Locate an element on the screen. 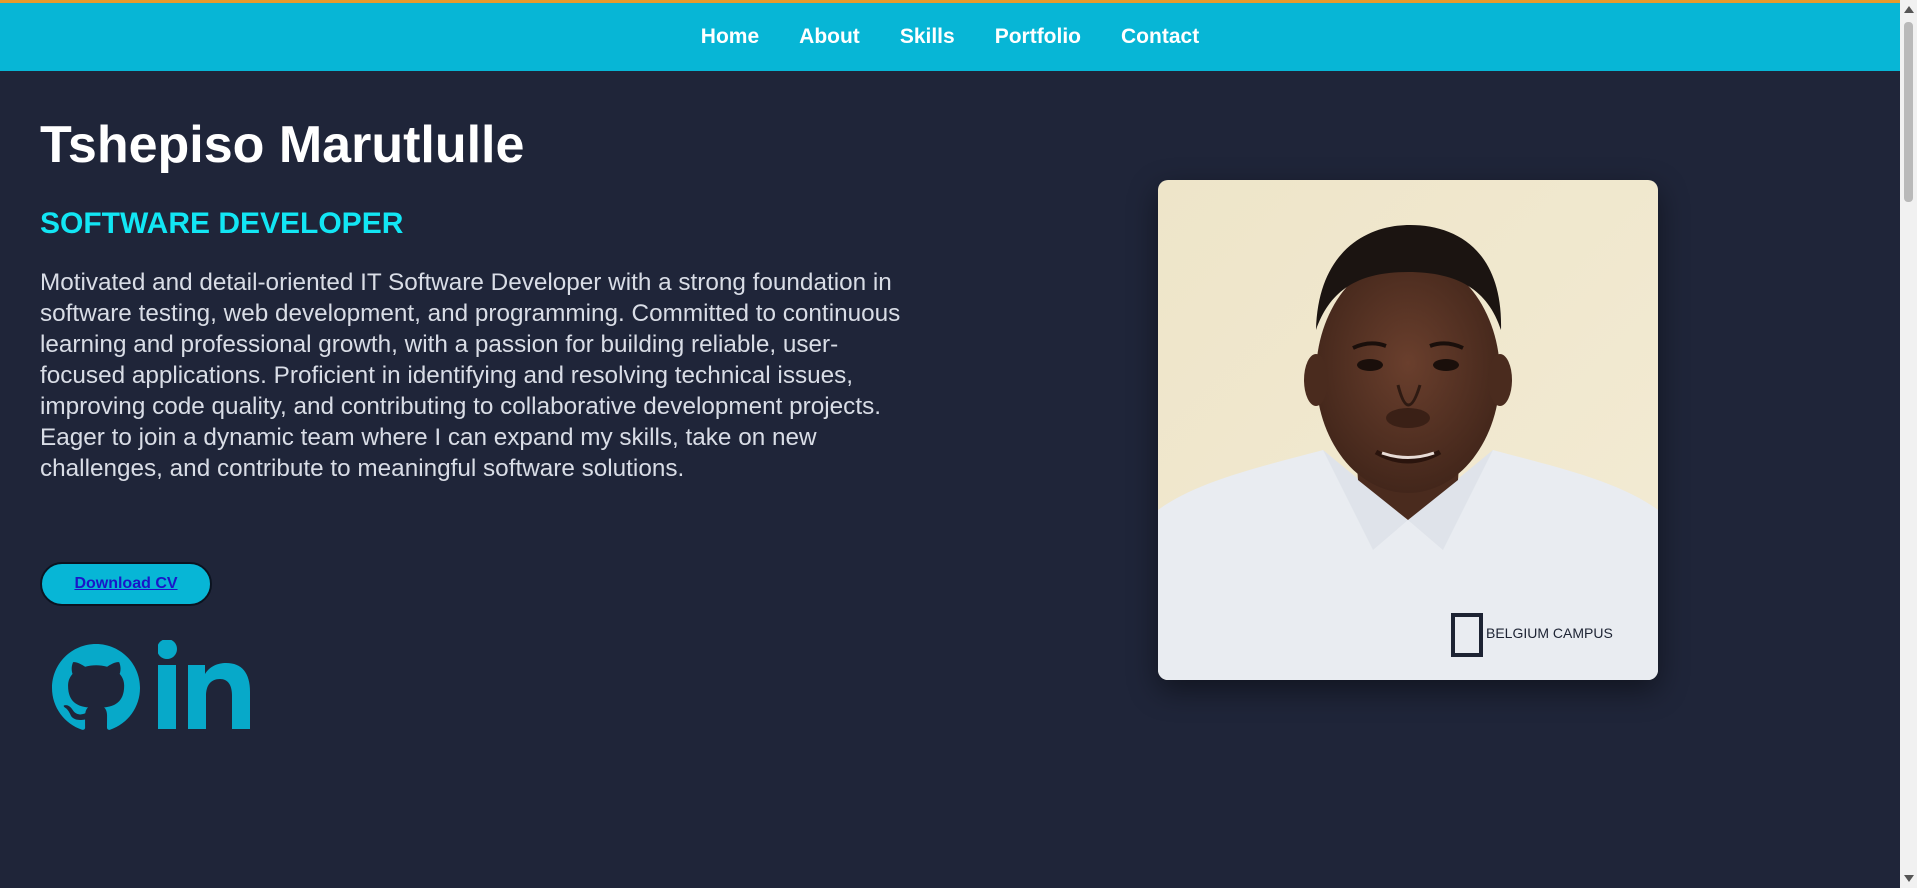 The width and height of the screenshot is (1917, 888). profile-photo: BELGIUM CAMPUS is located at coordinates (1408, 430).